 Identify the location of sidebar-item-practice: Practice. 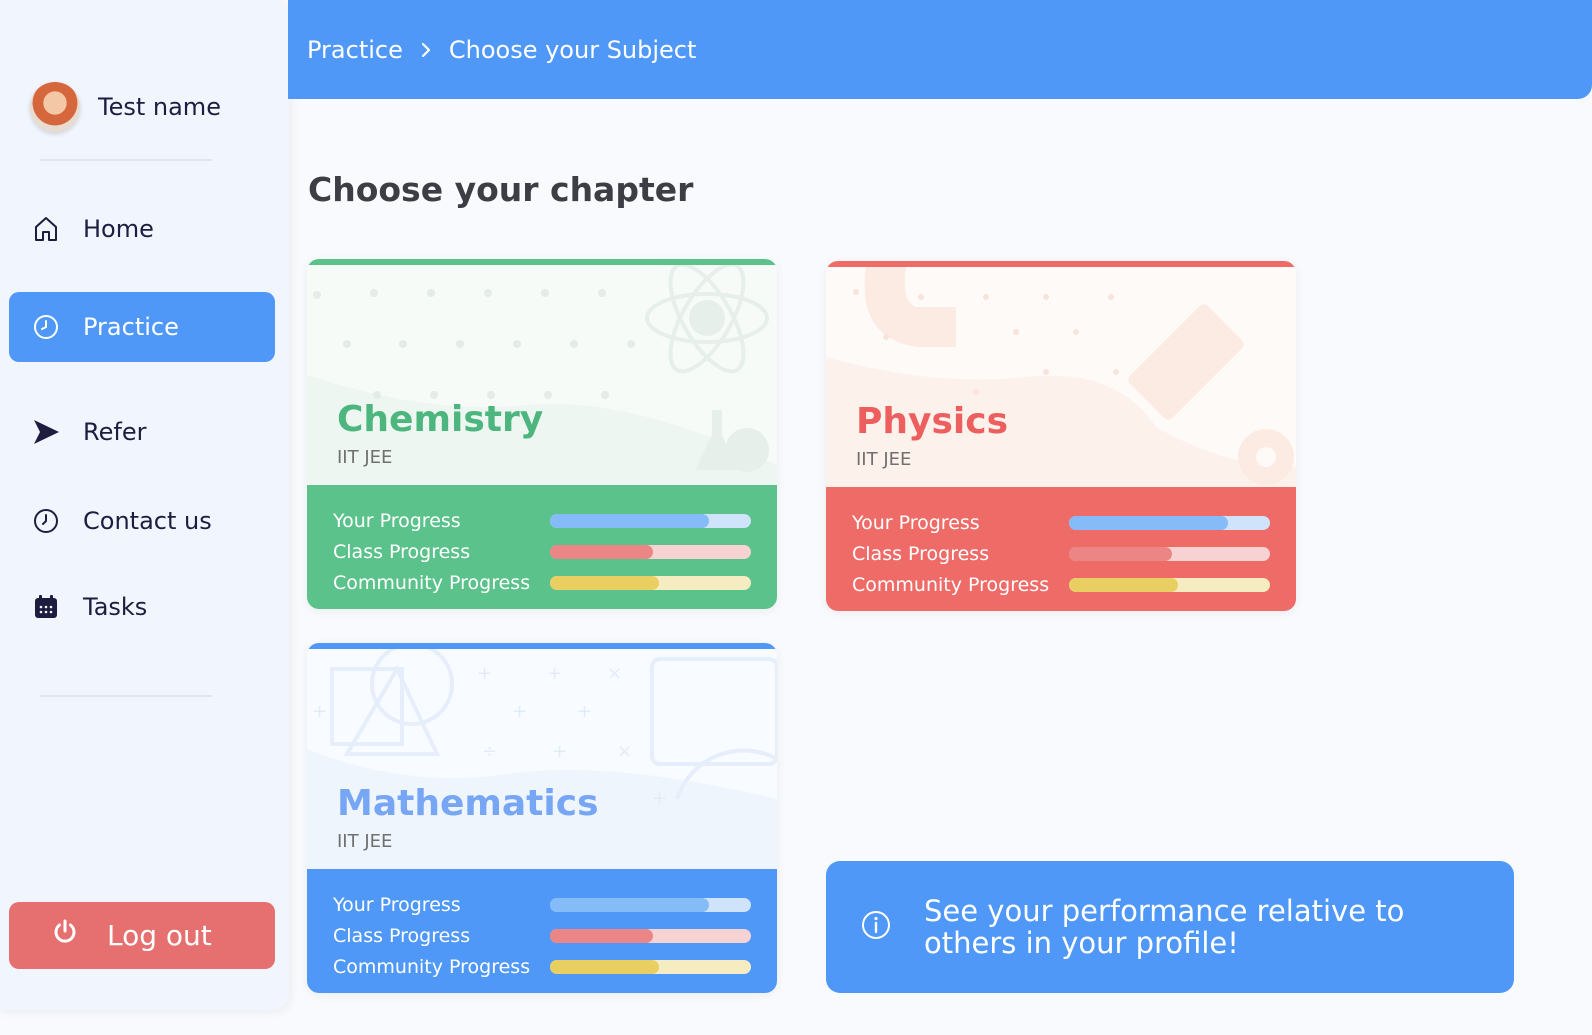
(142, 327).